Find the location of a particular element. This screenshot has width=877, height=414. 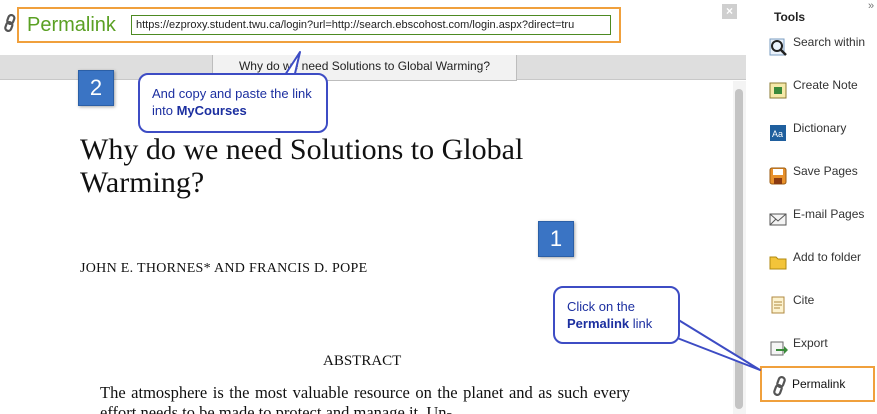

dictionary-icon: Aa is located at coordinates (778, 133).